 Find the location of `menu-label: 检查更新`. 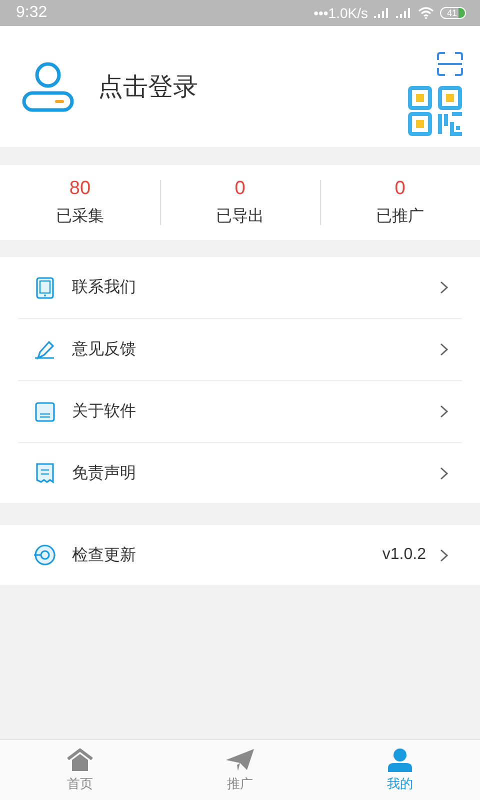

menu-label: 检查更新 is located at coordinates (104, 555).